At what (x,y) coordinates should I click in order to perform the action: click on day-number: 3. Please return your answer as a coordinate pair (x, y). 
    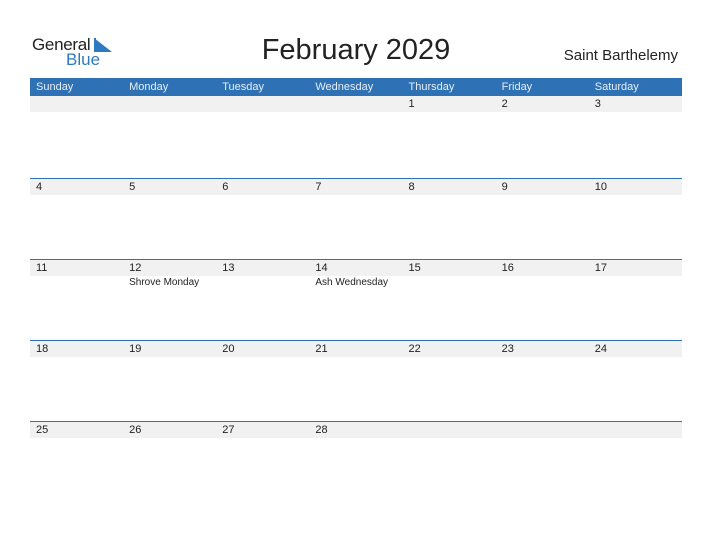
    Looking at the image, I should click on (597, 104).